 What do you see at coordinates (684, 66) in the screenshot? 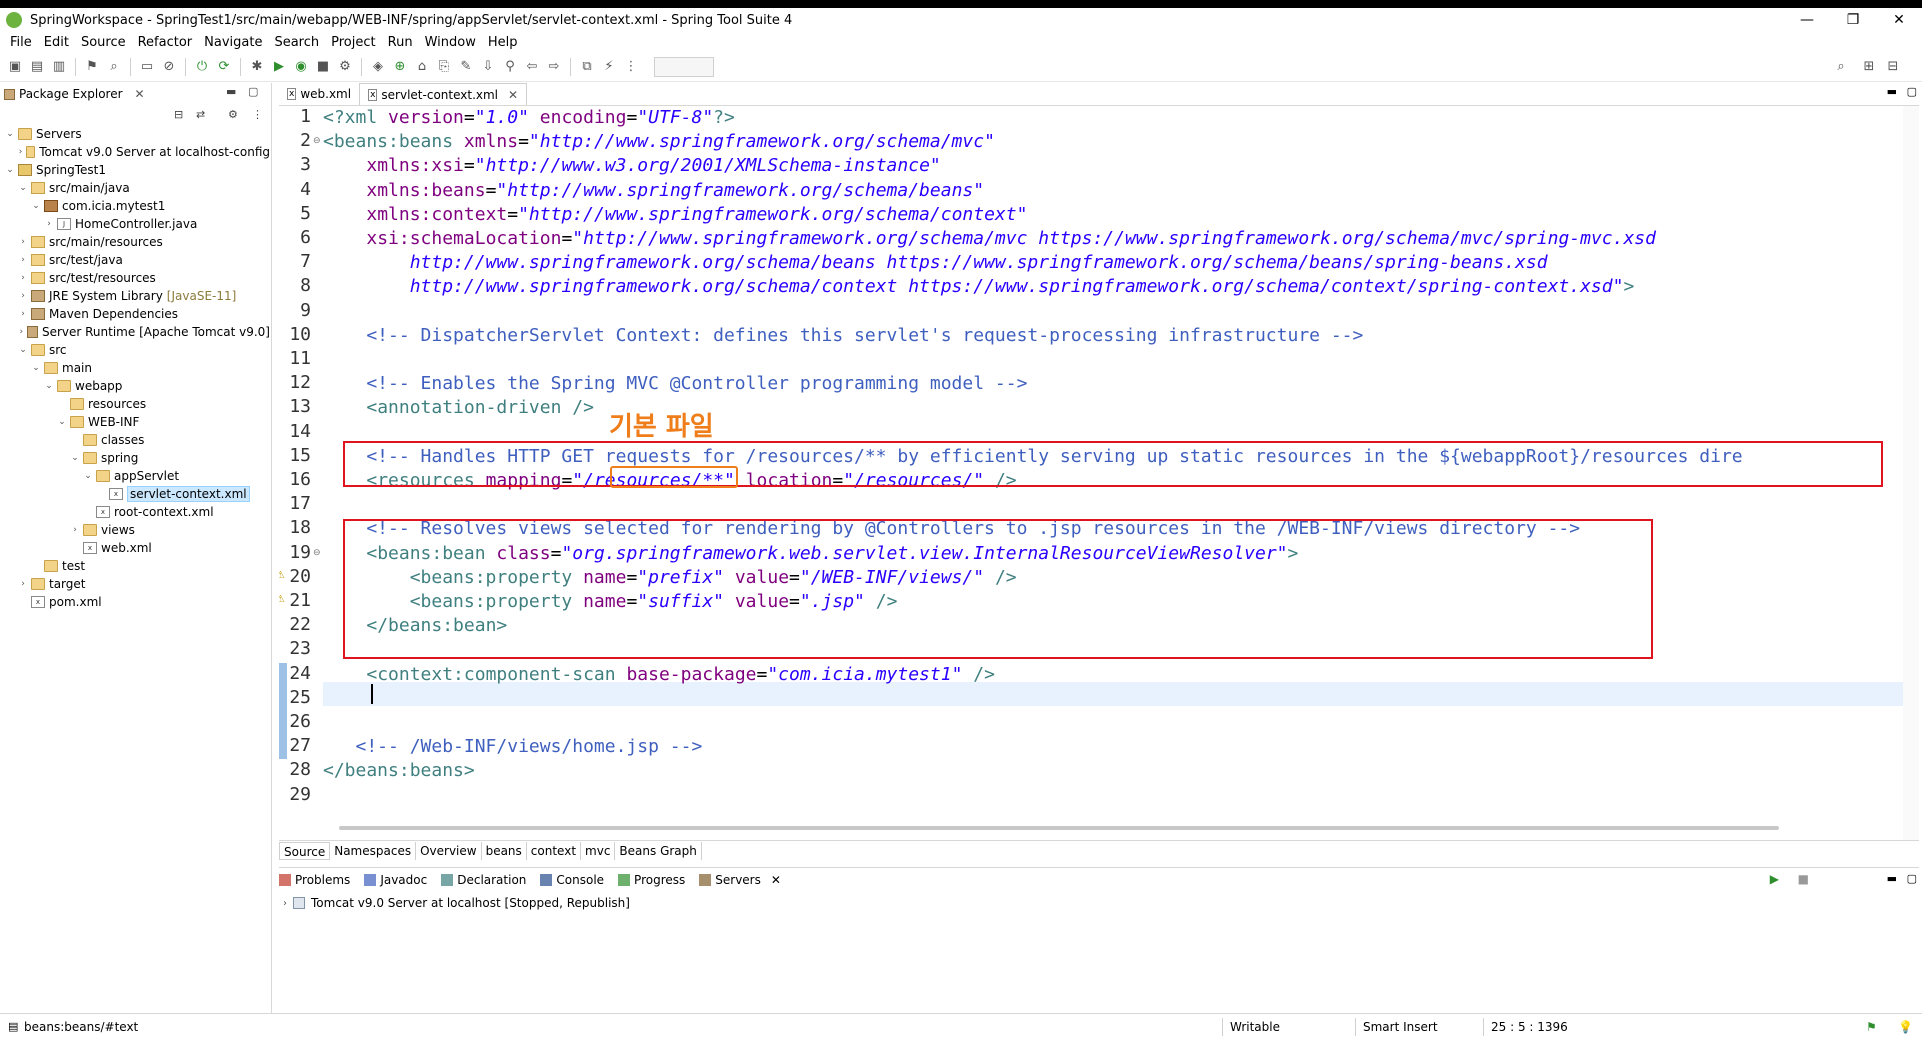
I see `toolbar-combo` at bounding box center [684, 66].